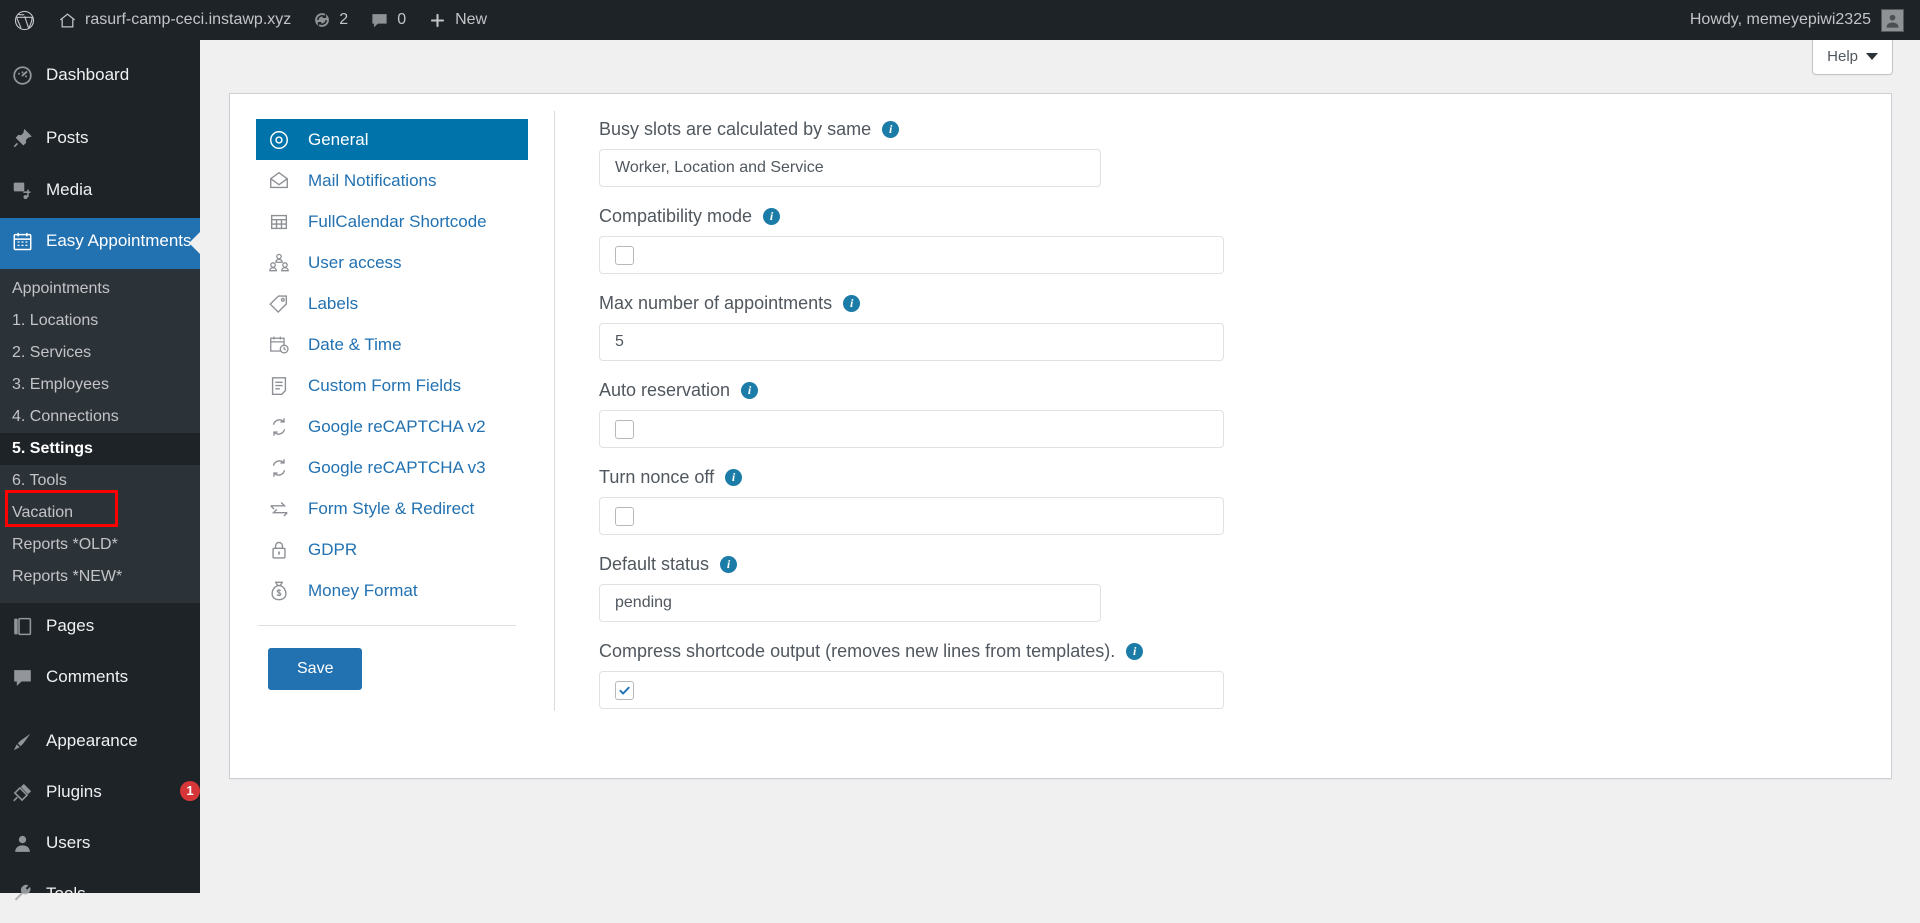 The height and width of the screenshot is (923, 1920). I want to click on sidebar-item-users: Users, so click(100, 845).